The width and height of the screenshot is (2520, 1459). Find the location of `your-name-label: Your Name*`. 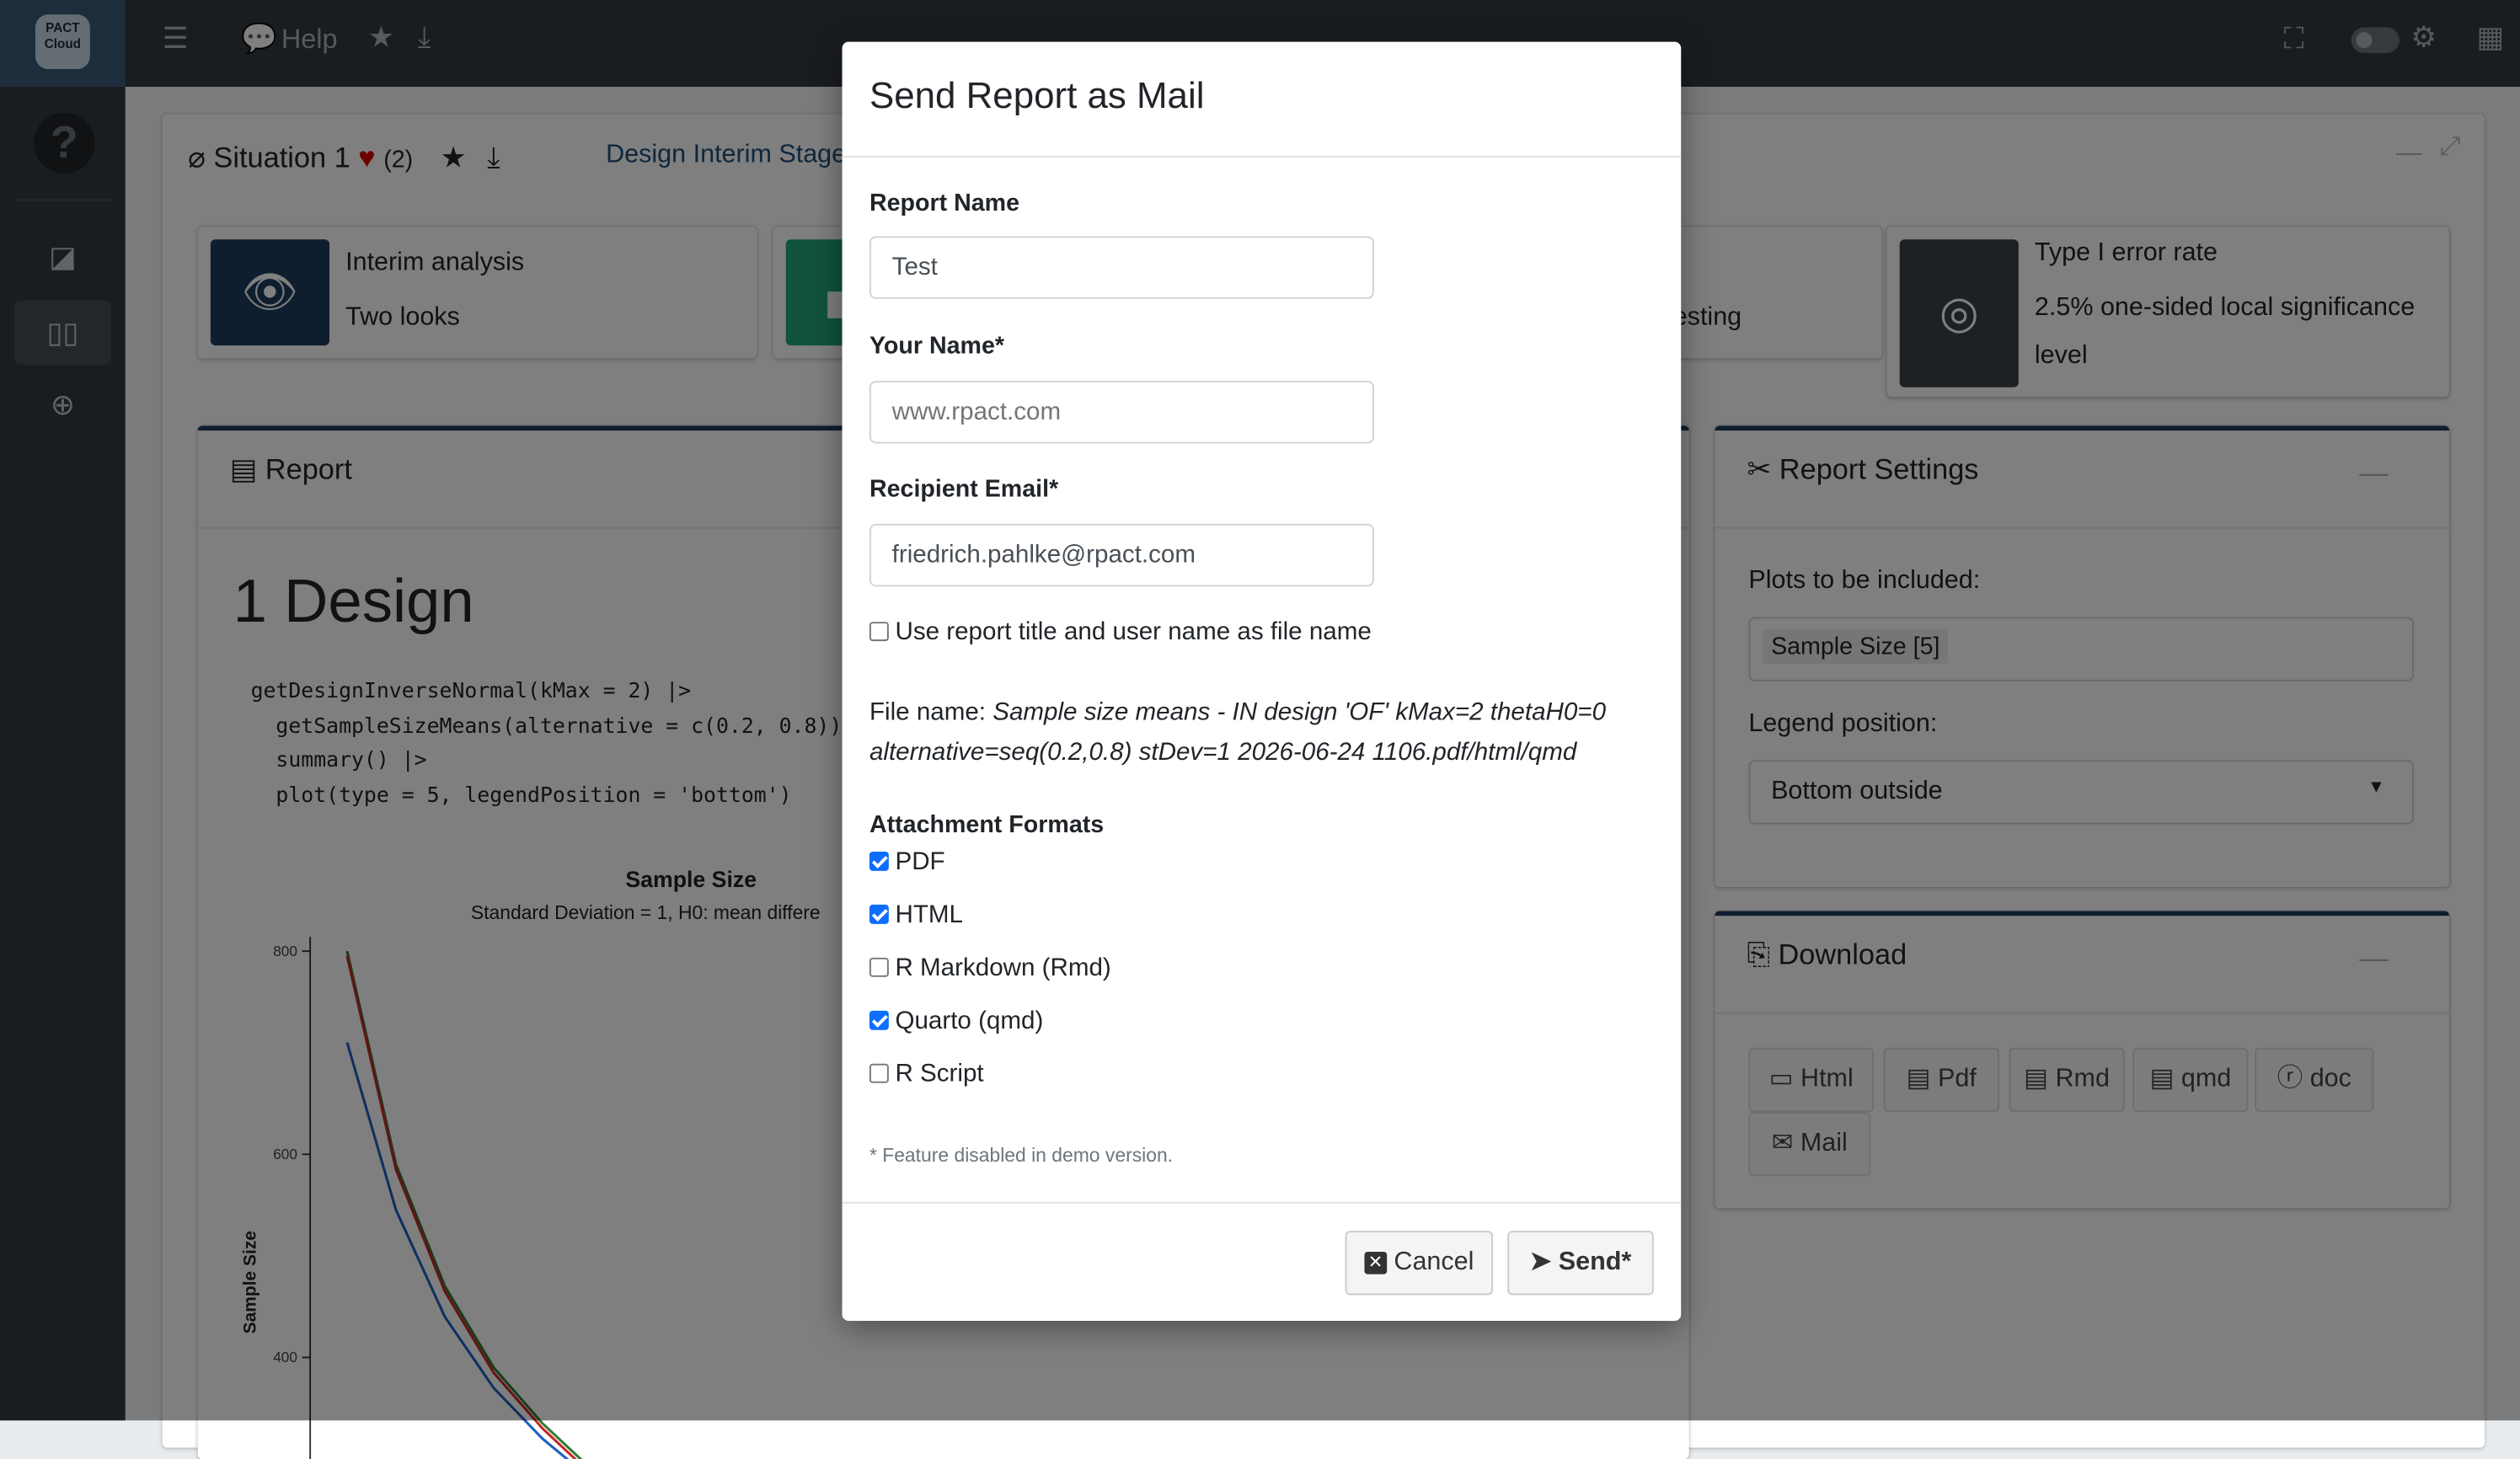

your-name-label: Your Name* is located at coordinates (937, 346).